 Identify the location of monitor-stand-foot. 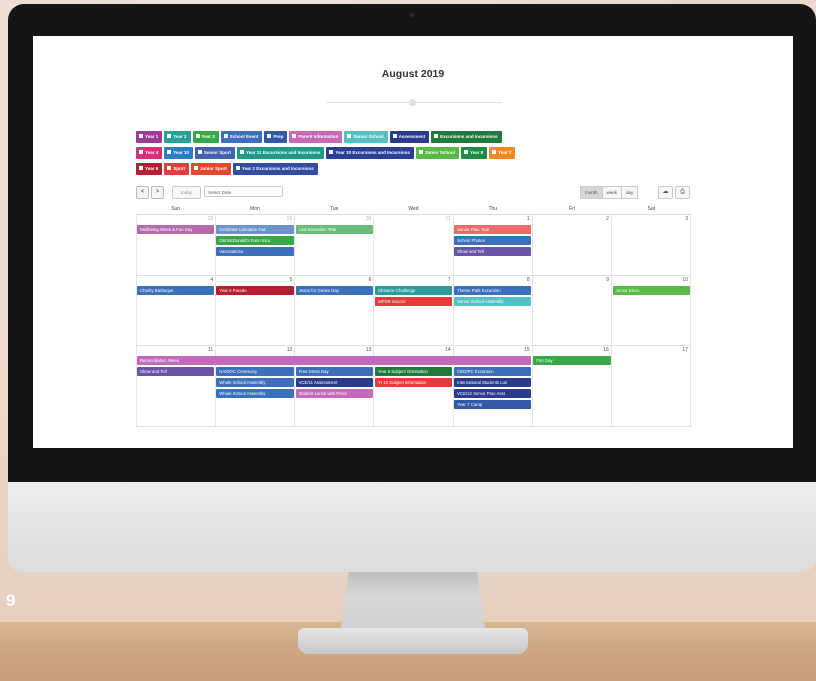
(413, 641).